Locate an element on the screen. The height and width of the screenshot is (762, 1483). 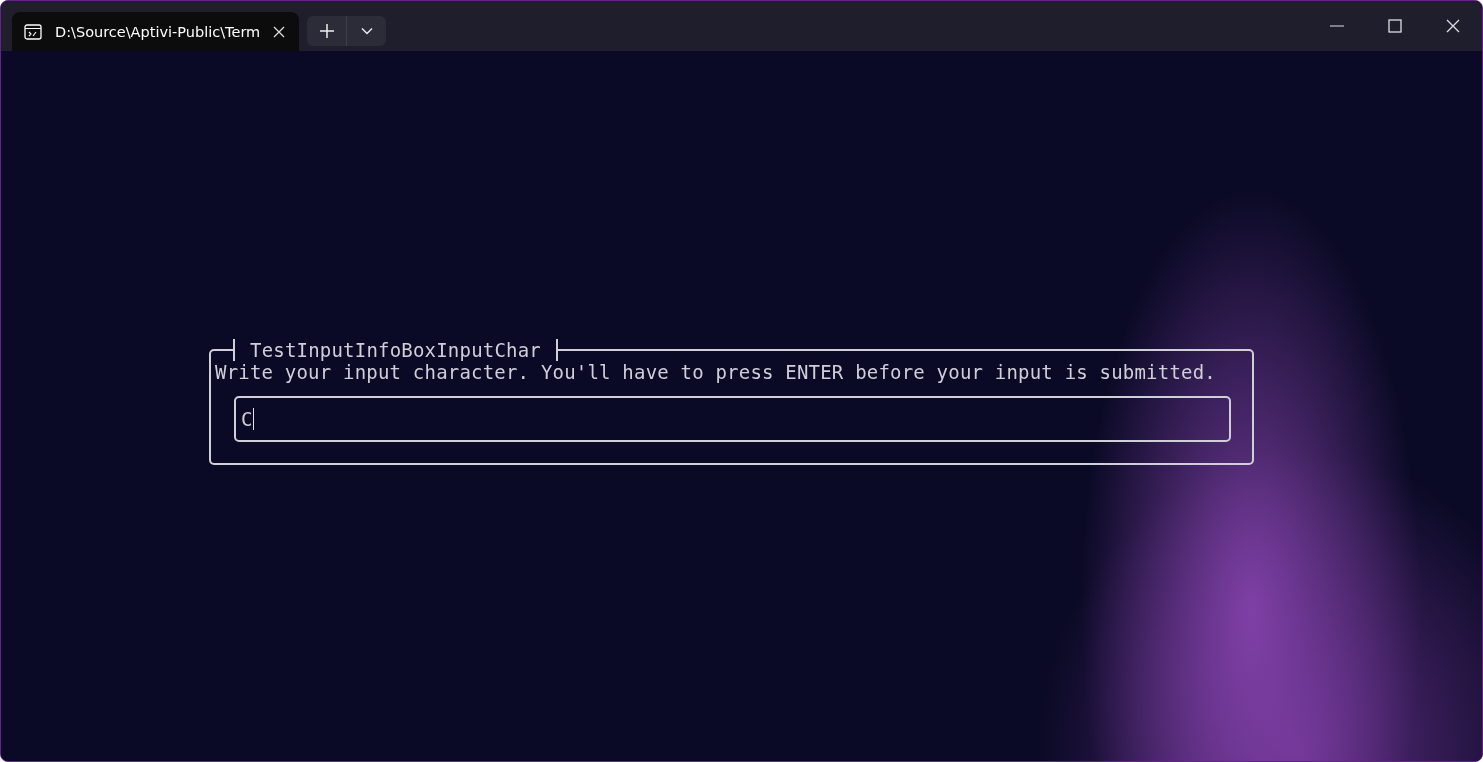
plus-icon is located at coordinates (326, 31).